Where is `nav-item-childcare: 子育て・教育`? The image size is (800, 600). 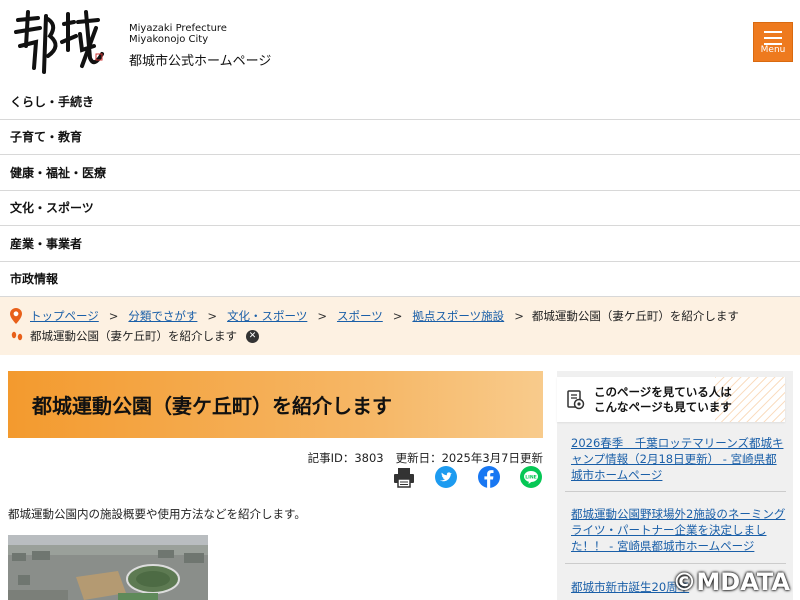 nav-item-childcare: 子育て・教育 is located at coordinates (400, 137).